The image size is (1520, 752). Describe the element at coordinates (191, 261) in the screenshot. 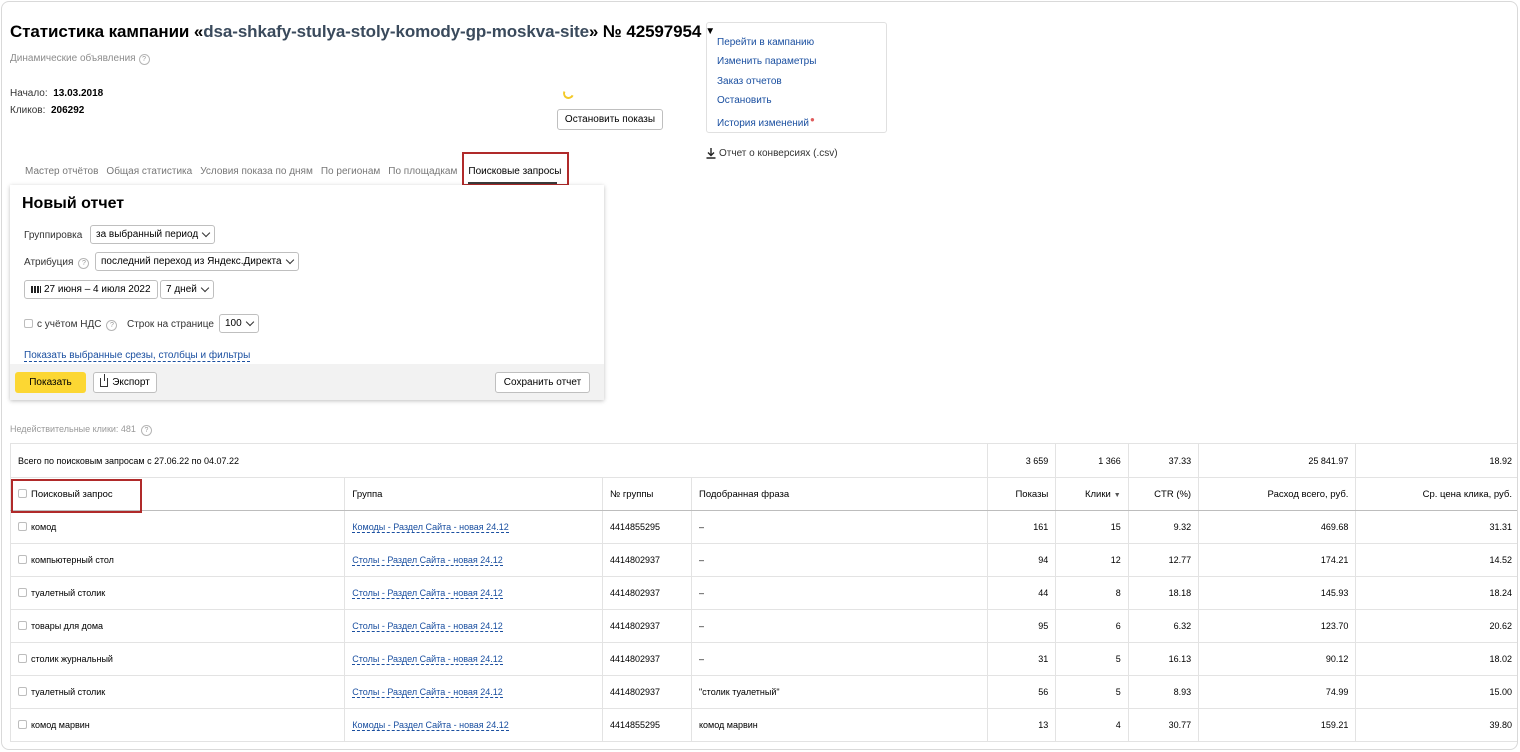

I see `attribution-value: последний переход из Яндекс.Директа` at that location.